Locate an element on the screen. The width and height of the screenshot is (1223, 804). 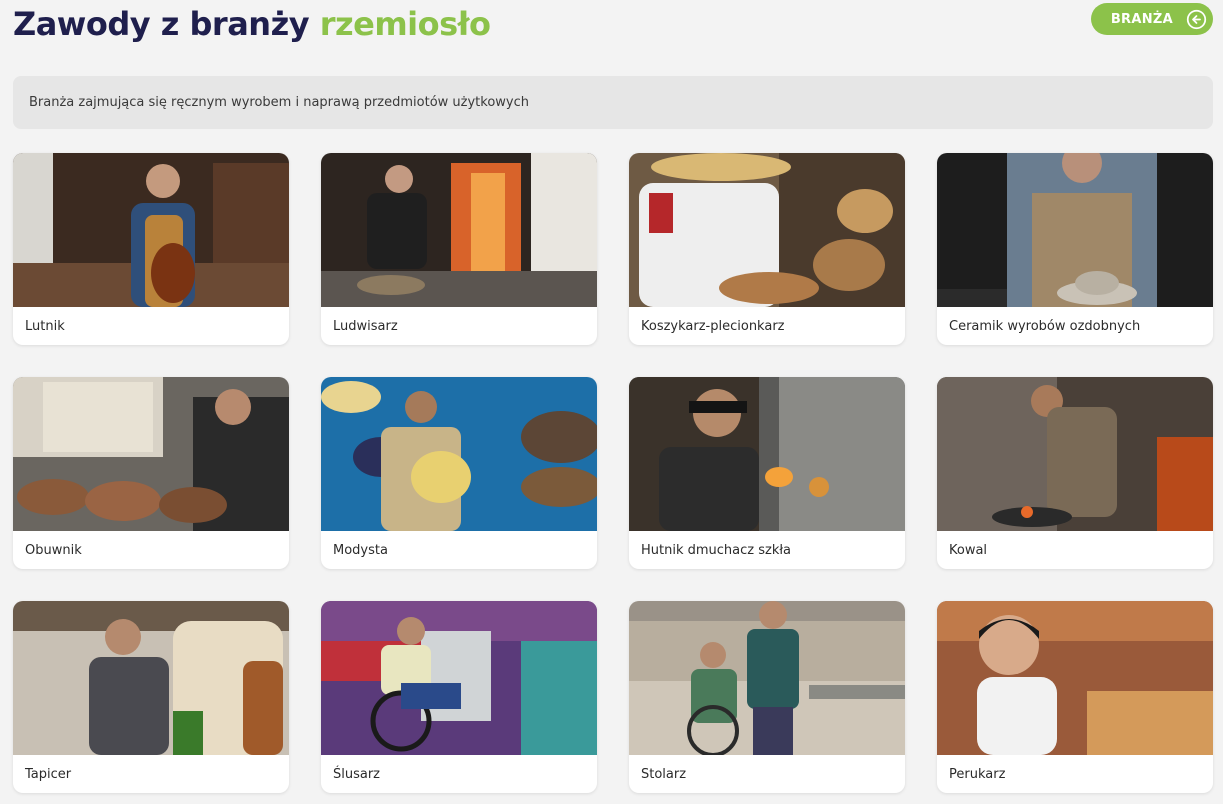
profession-name: Koszykarz-plecionkarz is located at coordinates (713, 326).